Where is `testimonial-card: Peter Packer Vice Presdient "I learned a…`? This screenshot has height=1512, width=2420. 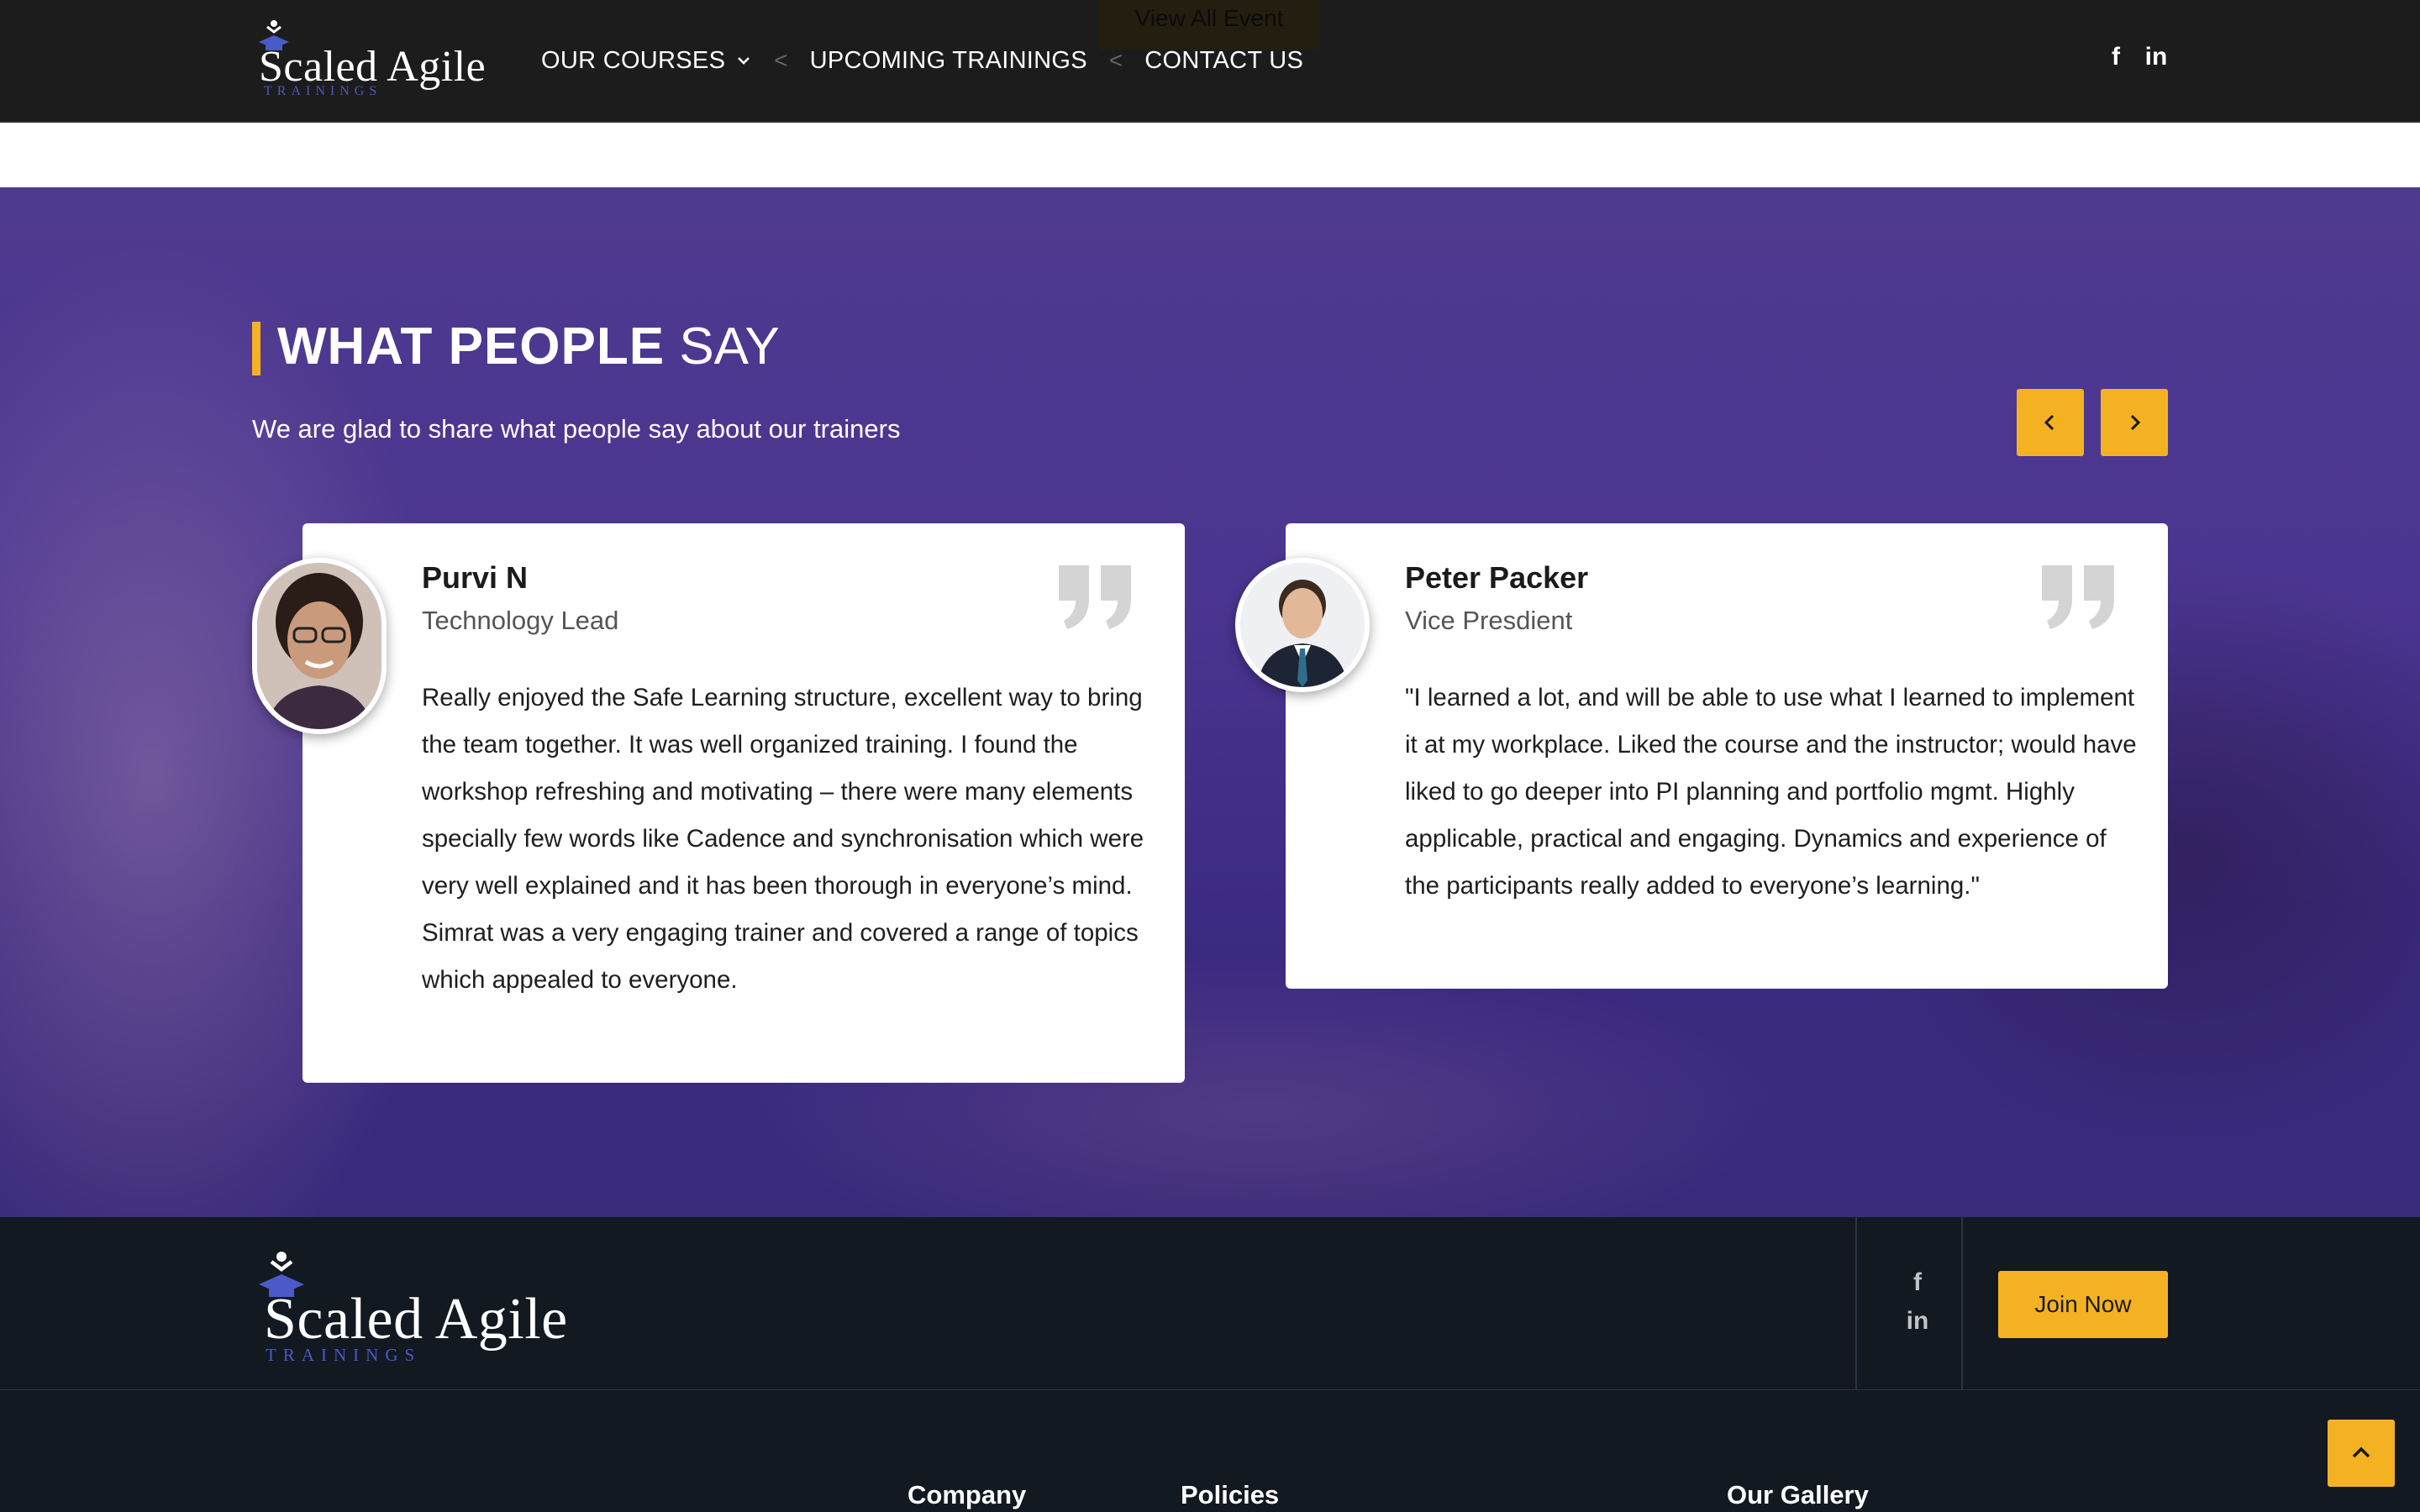 testimonial-card: Peter Packer Vice Presdient "I learned a… is located at coordinates (1727, 756).